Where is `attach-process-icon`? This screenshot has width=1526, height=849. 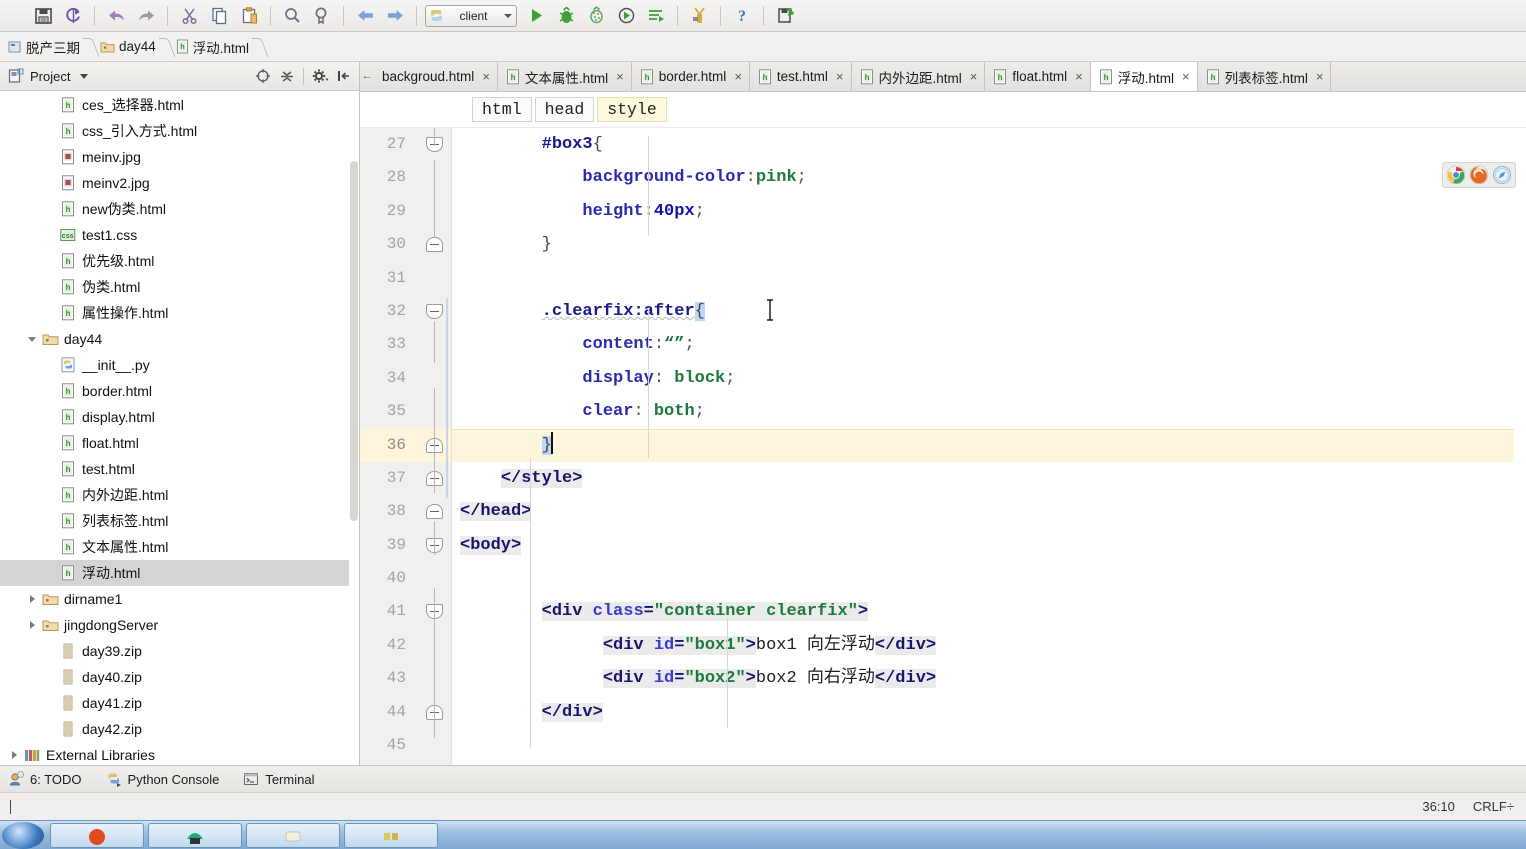
attach-process-icon is located at coordinates (699, 16).